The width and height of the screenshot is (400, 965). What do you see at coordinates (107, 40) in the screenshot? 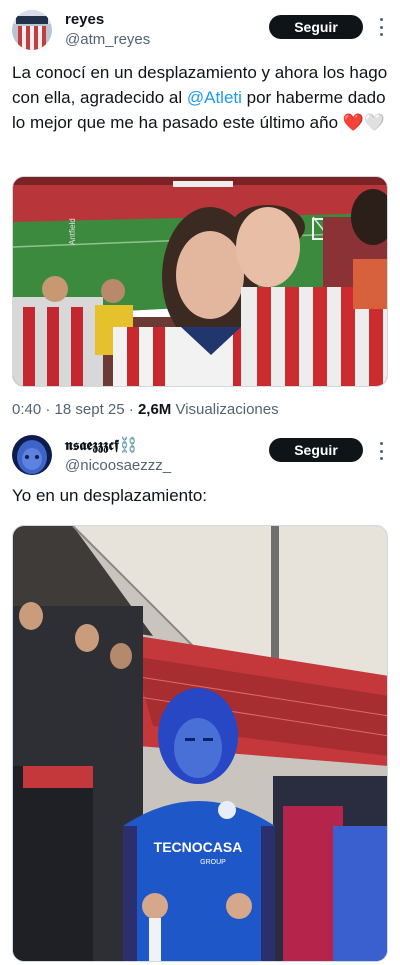
I see `handle: @atm_reyes` at bounding box center [107, 40].